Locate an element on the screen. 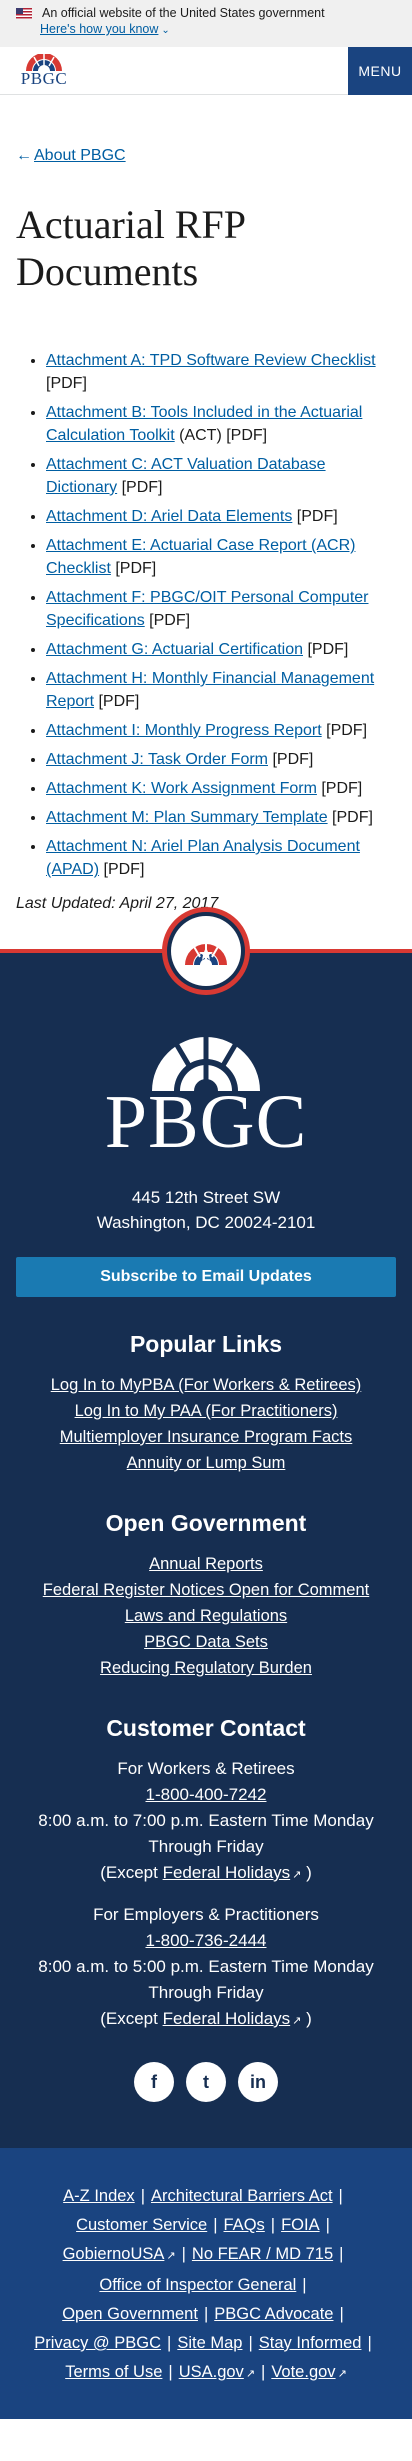 The image size is (412, 2461). footer-pbgc-logo: PBGC is located at coordinates (206, 1091).